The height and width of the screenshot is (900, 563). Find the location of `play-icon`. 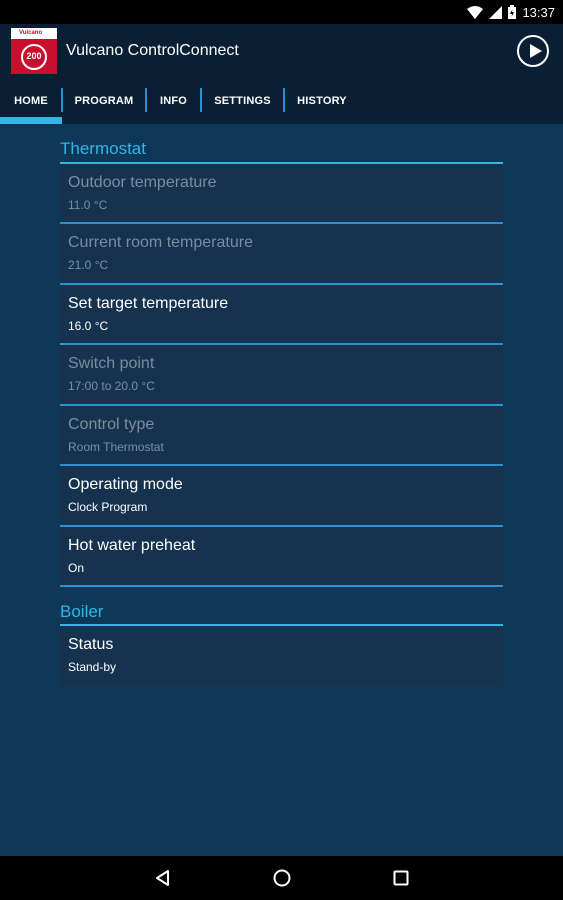

play-icon is located at coordinates (536, 51).